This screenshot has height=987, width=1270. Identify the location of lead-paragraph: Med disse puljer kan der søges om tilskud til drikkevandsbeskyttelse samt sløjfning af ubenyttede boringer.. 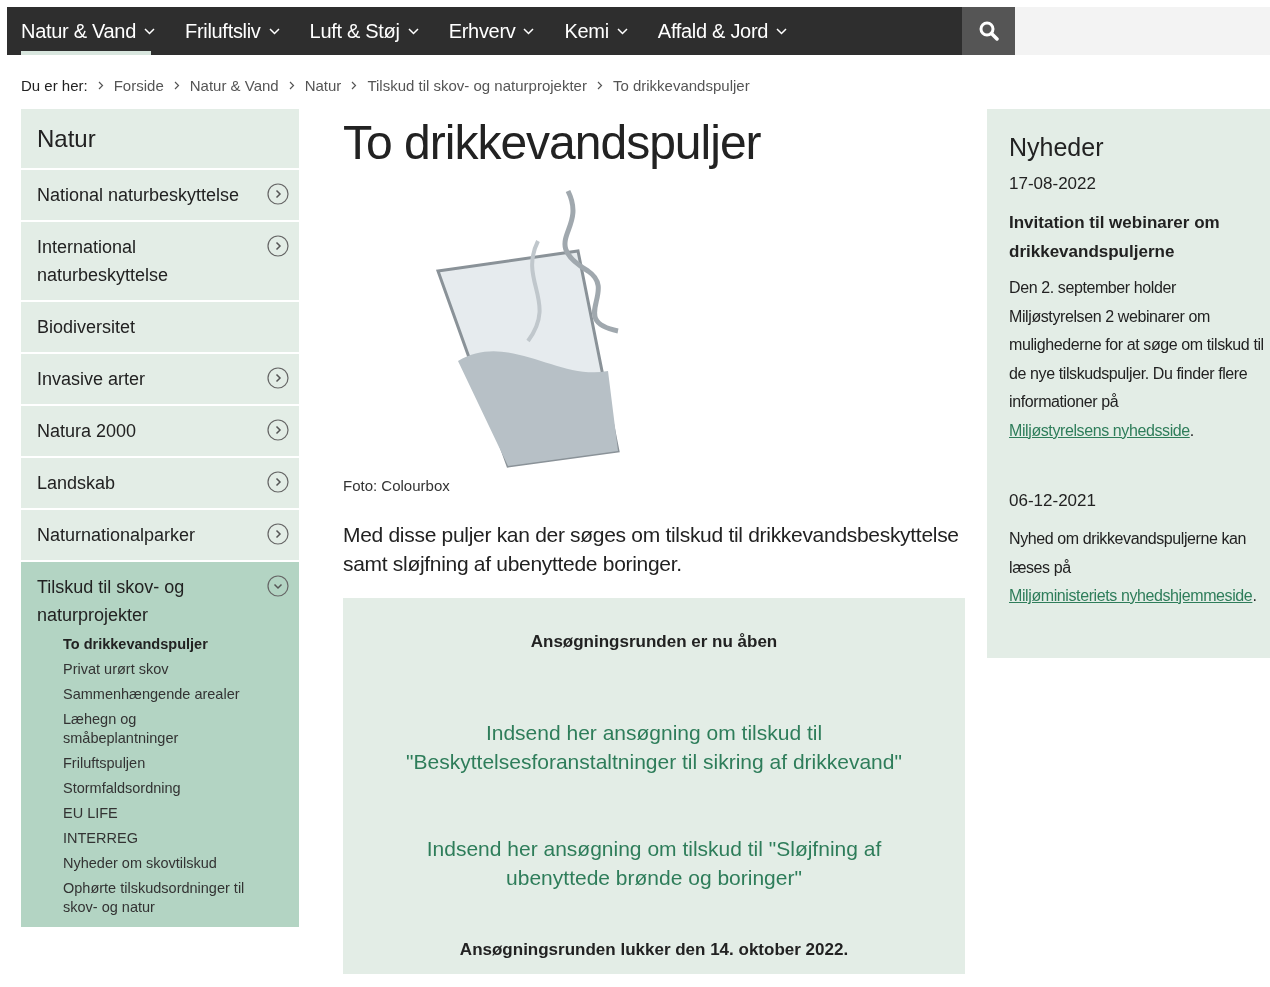
(651, 549).